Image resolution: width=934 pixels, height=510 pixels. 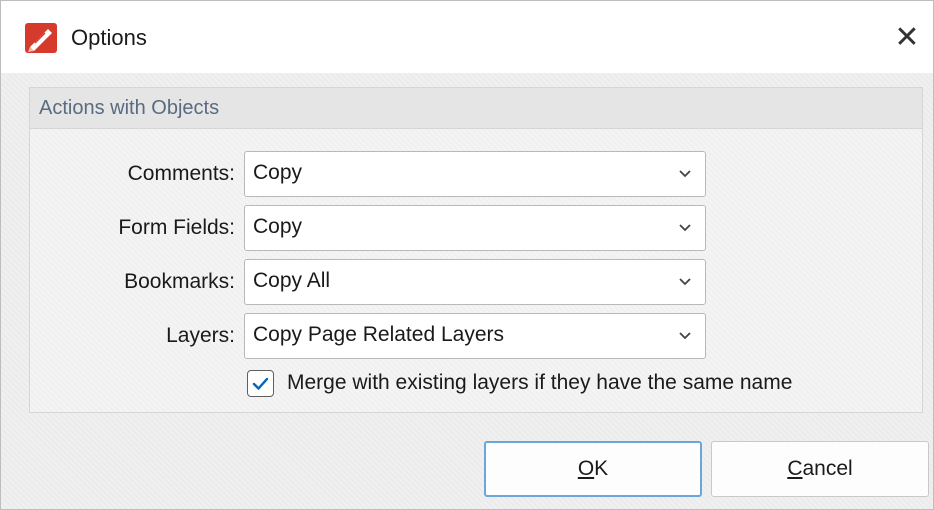 I want to click on form-fields-label: Form Fields:, so click(x=176, y=227).